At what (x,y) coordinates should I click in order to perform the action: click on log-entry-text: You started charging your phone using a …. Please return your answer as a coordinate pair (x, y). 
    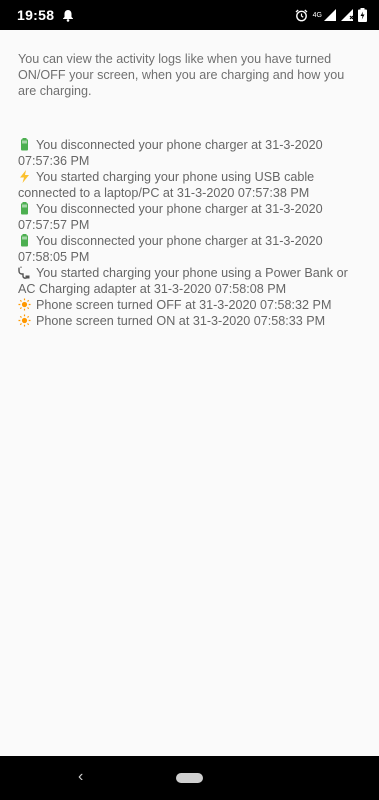
    Looking at the image, I should click on (183, 281).